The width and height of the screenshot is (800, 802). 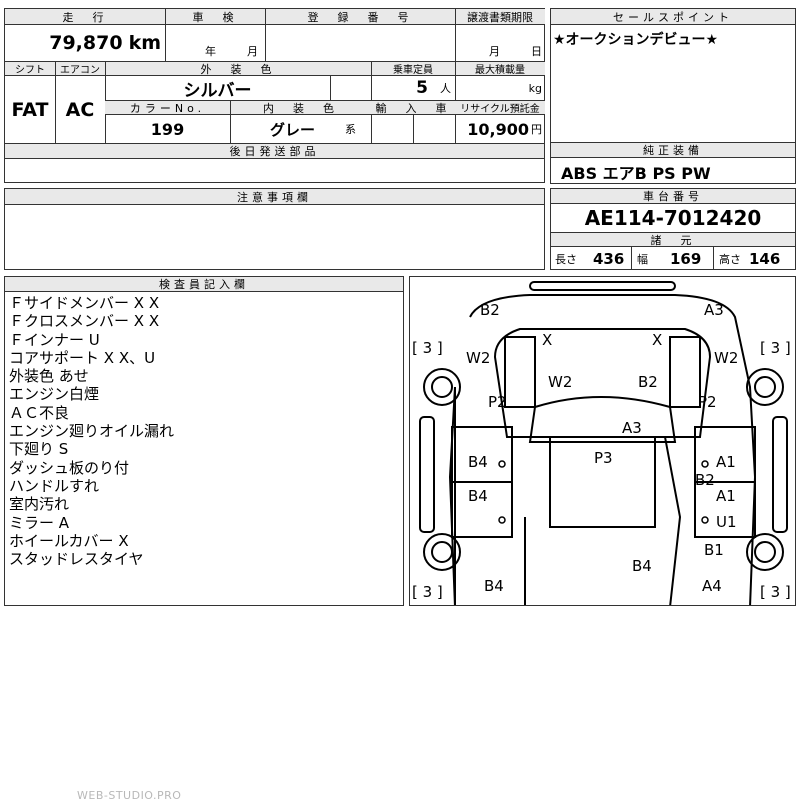 What do you see at coordinates (80, 109) in the screenshot?
I see `aircon-value: AC` at bounding box center [80, 109].